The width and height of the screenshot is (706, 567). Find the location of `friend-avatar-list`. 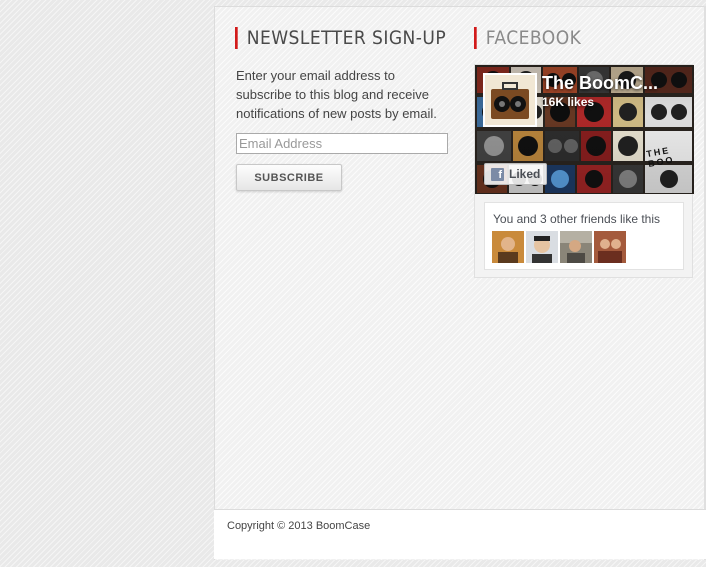

friend-avatar-list is located at coordinates (559, 247).